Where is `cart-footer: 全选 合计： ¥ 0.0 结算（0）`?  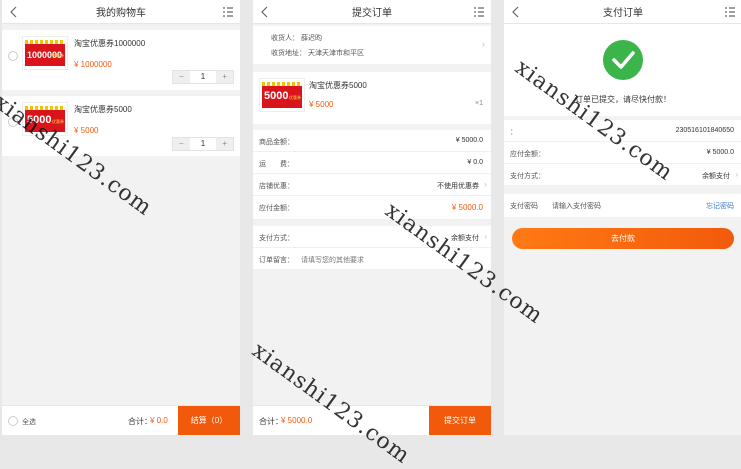 cart-footer: 全选 合计： ¥ 0.0 结算（0） is located at coordinates (121, 420).